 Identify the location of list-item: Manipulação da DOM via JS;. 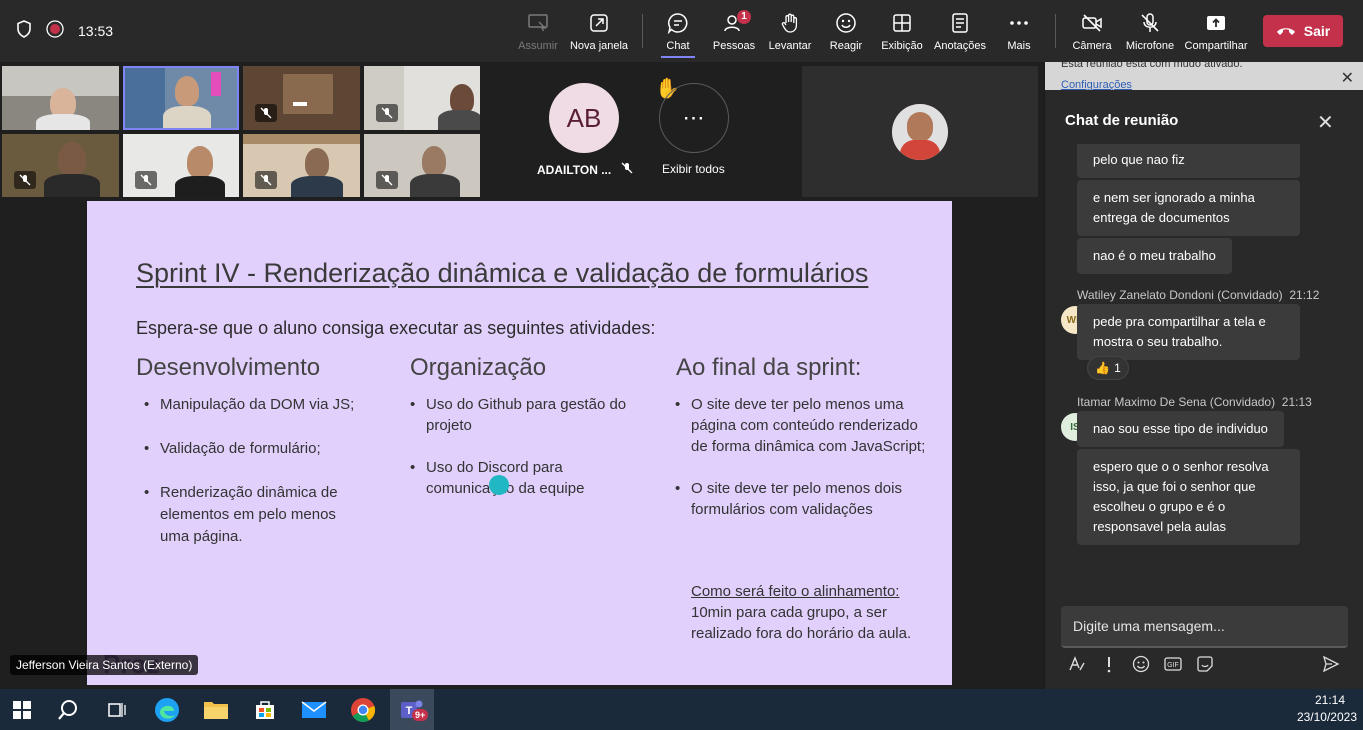
(256, 404).